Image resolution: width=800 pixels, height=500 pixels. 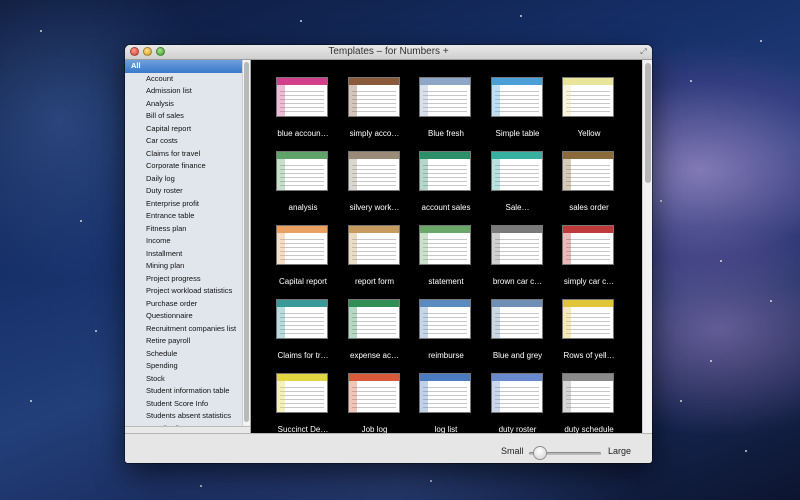 I want to click on sidebar-item: Entrance table, so click(x=187, y=216).